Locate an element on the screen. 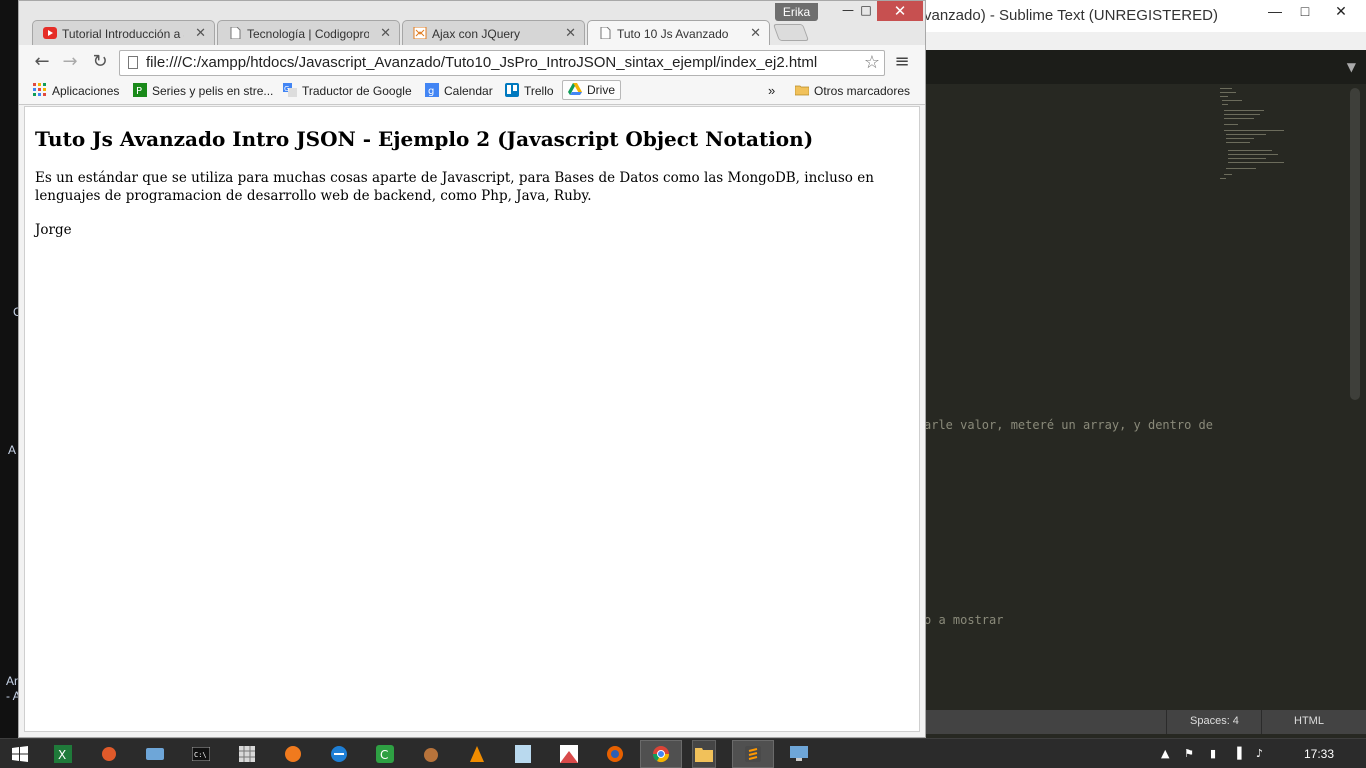 The height and width of the screenshot is (768, 1366). xampp-icon is located at coordinates (293, 754).